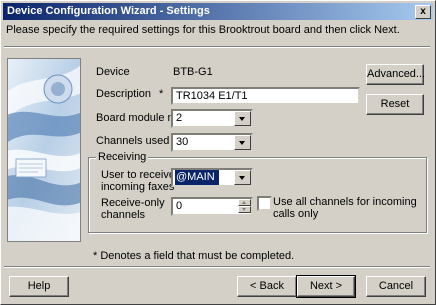  I want to click on close-icon: x, so click(423, 11).